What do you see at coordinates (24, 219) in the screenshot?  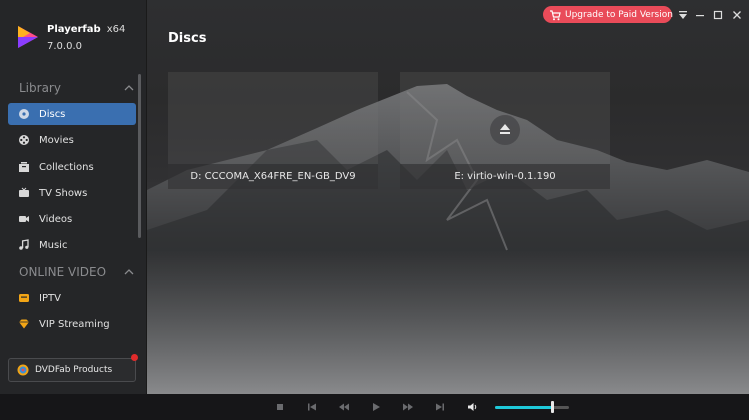 I see `video-camera-icon` at bounding box center [24, 219].